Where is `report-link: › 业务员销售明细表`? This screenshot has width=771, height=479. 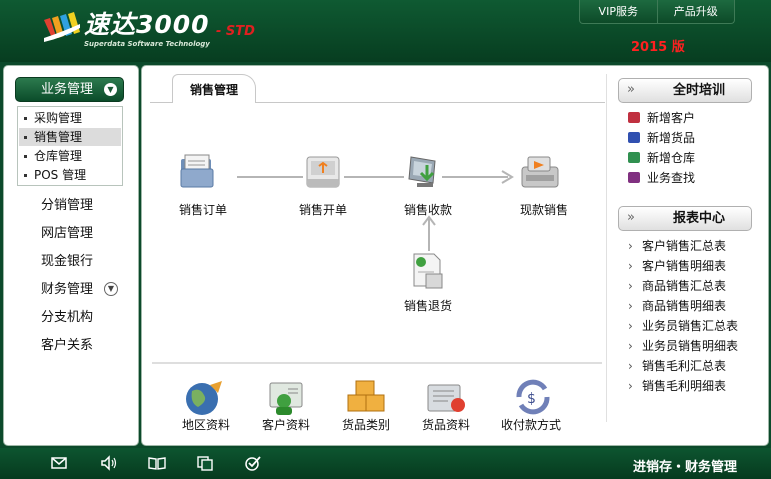 report-link: › 业务员销售明细表 is located at coordinates (683, 346).